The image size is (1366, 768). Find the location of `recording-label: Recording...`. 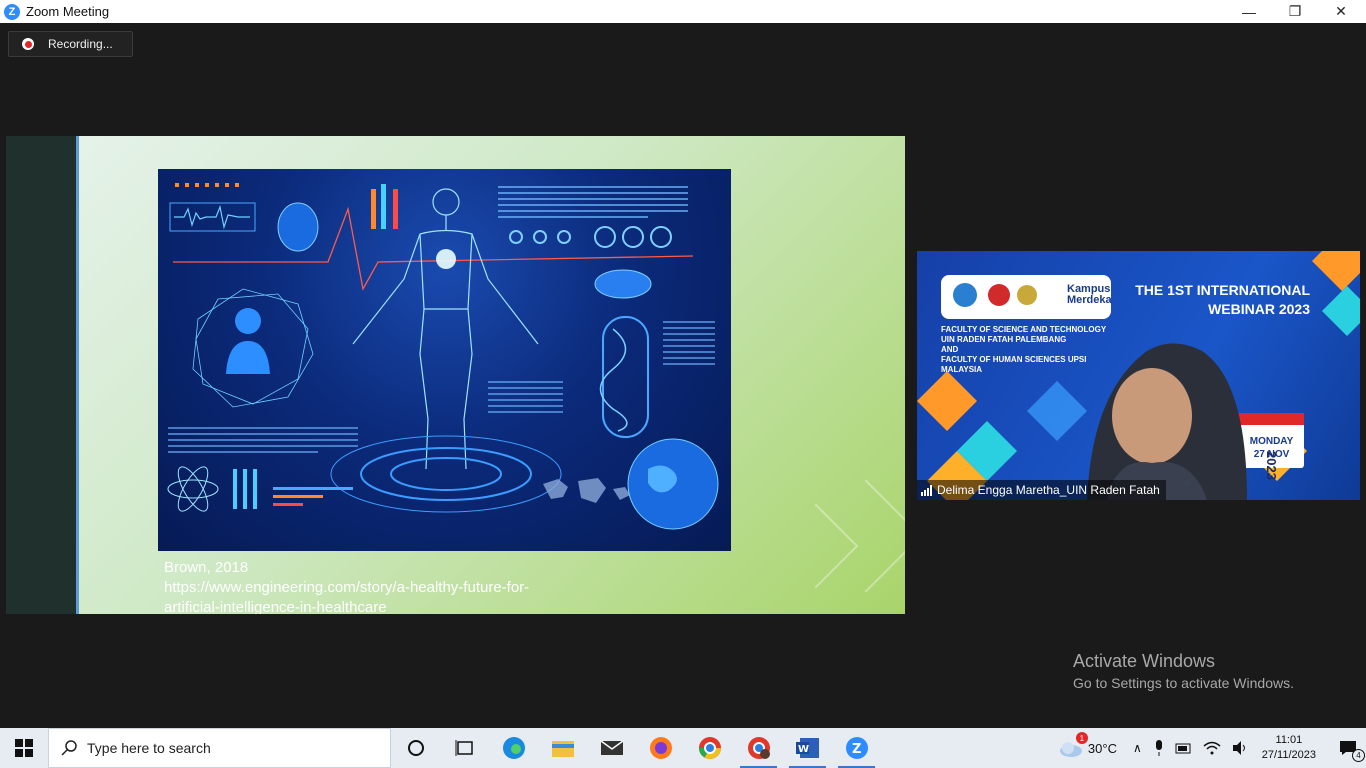

recording-label: Recording... is located at coordinates (80, 44).